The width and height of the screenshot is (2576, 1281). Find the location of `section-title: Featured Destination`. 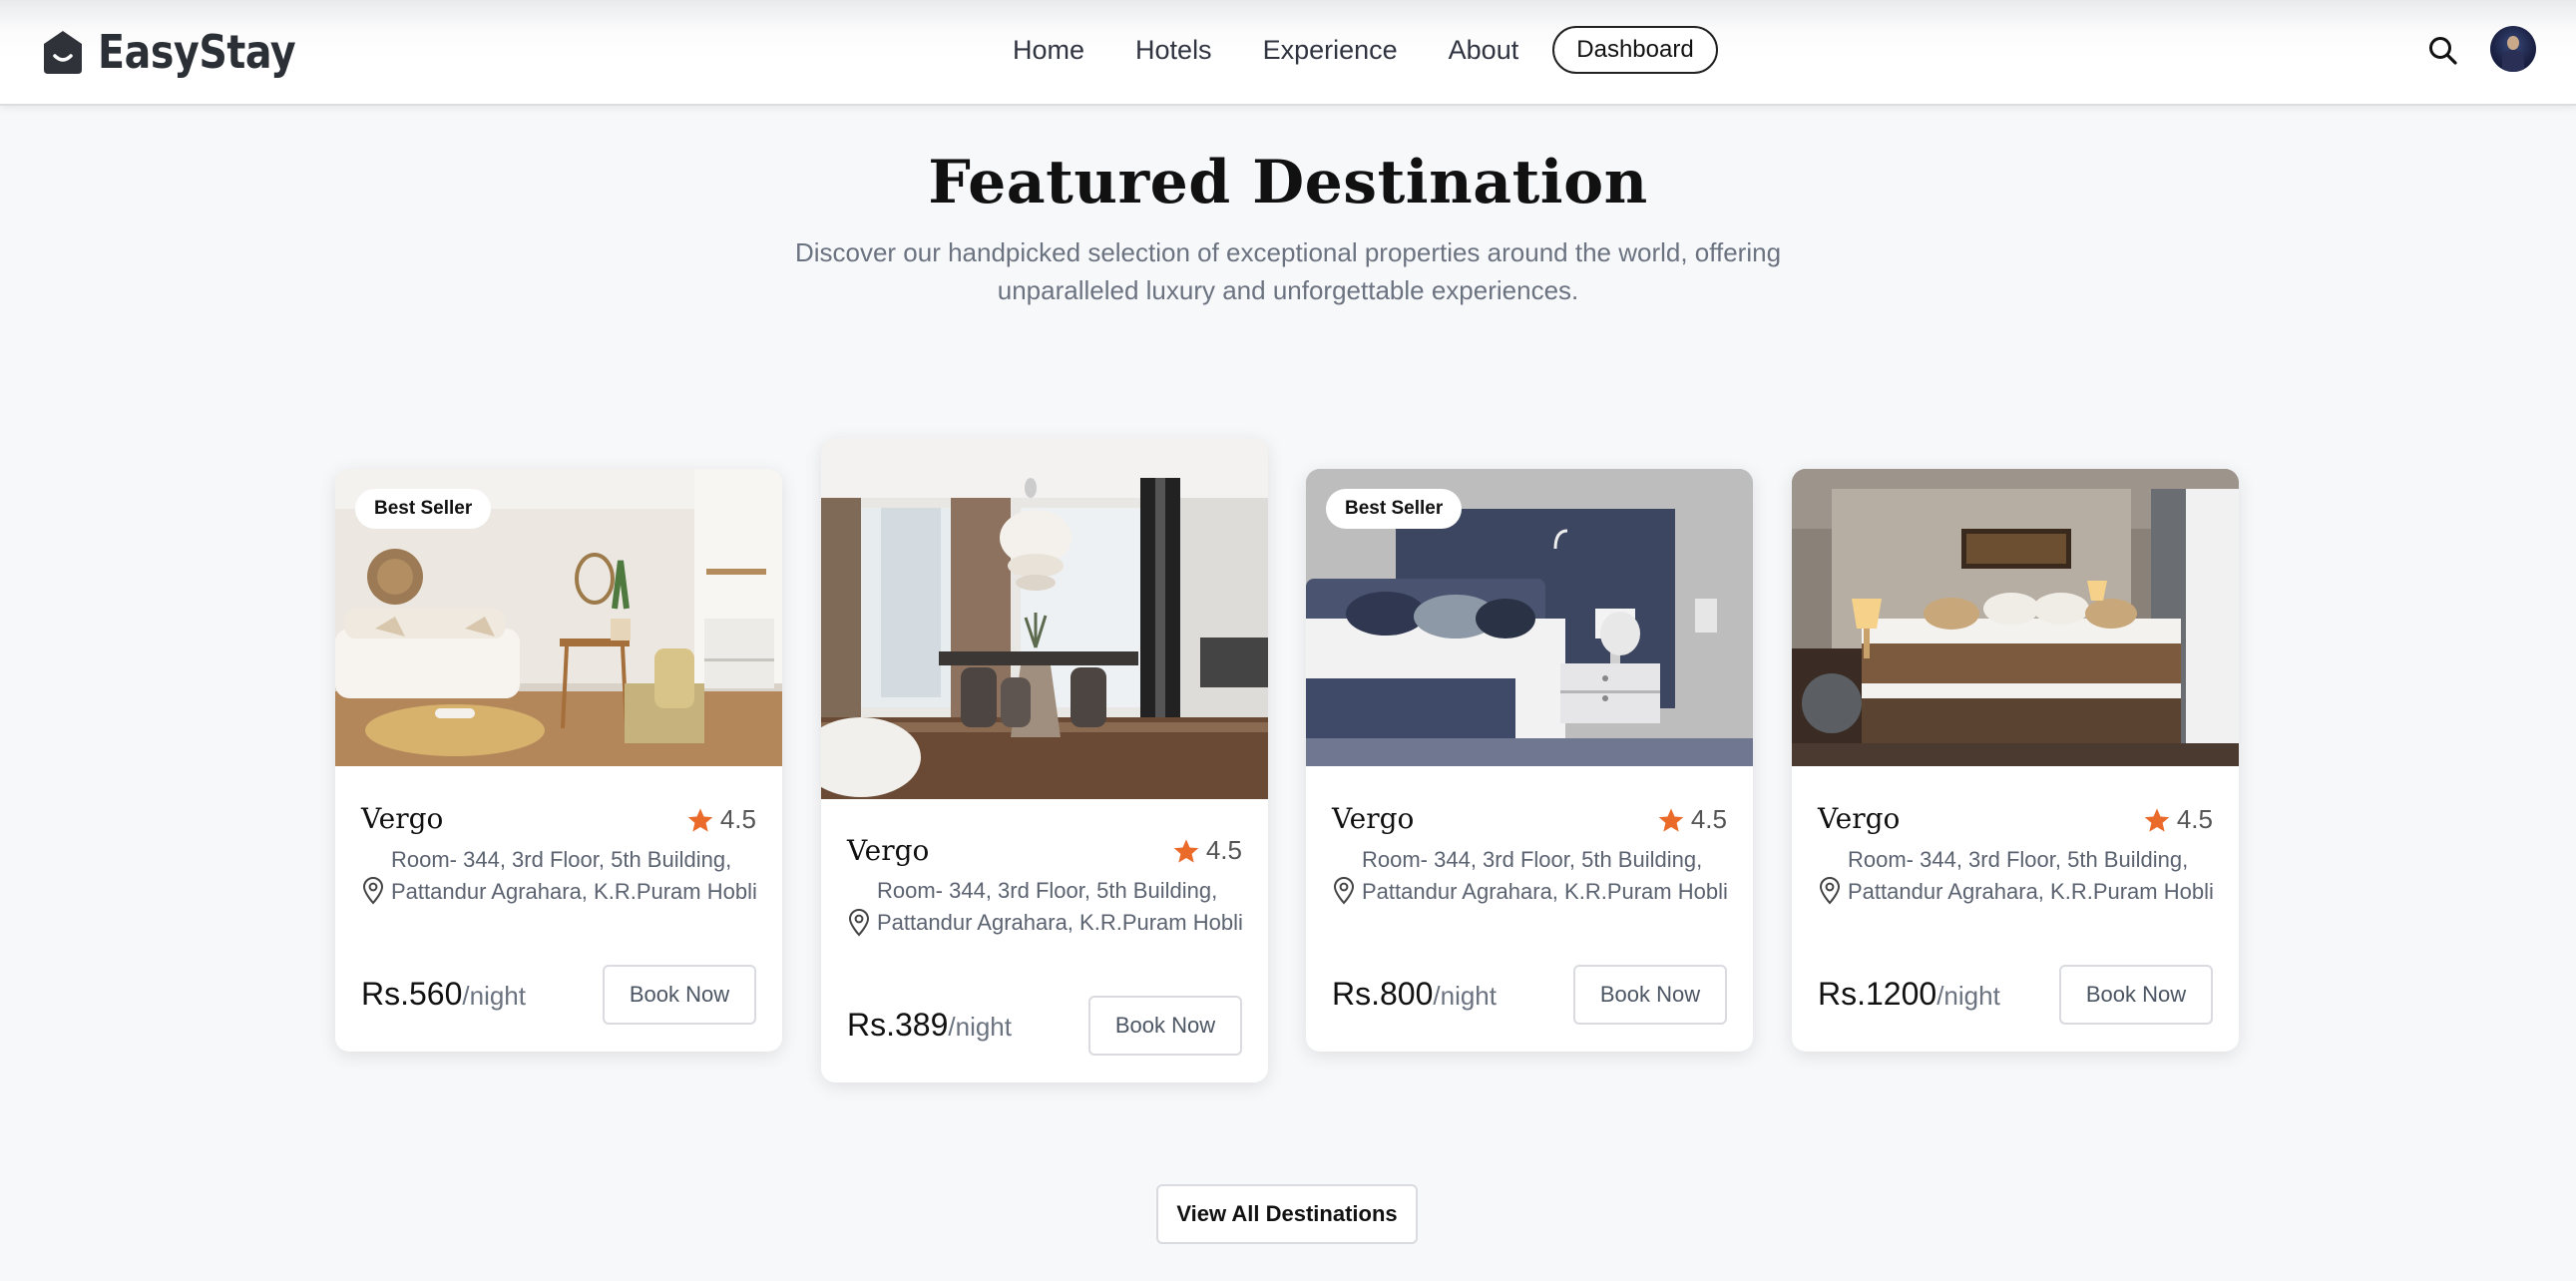

section-title: Featured Destination is located at coordinates (1288, 182).